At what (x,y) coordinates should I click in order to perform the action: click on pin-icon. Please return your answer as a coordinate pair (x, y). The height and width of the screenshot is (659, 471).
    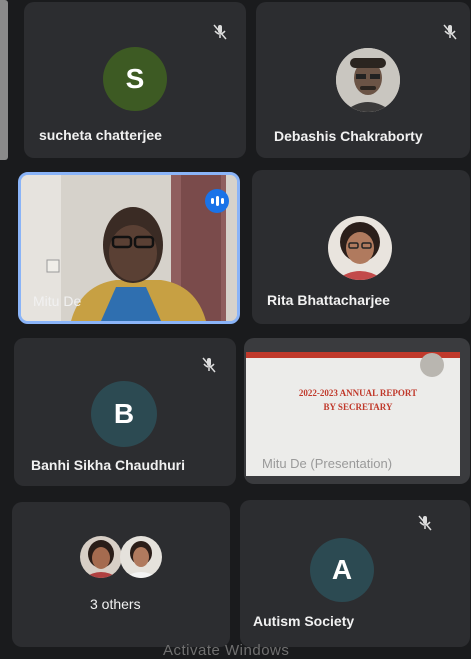
    Looking at the image, I should click on (432, 365).